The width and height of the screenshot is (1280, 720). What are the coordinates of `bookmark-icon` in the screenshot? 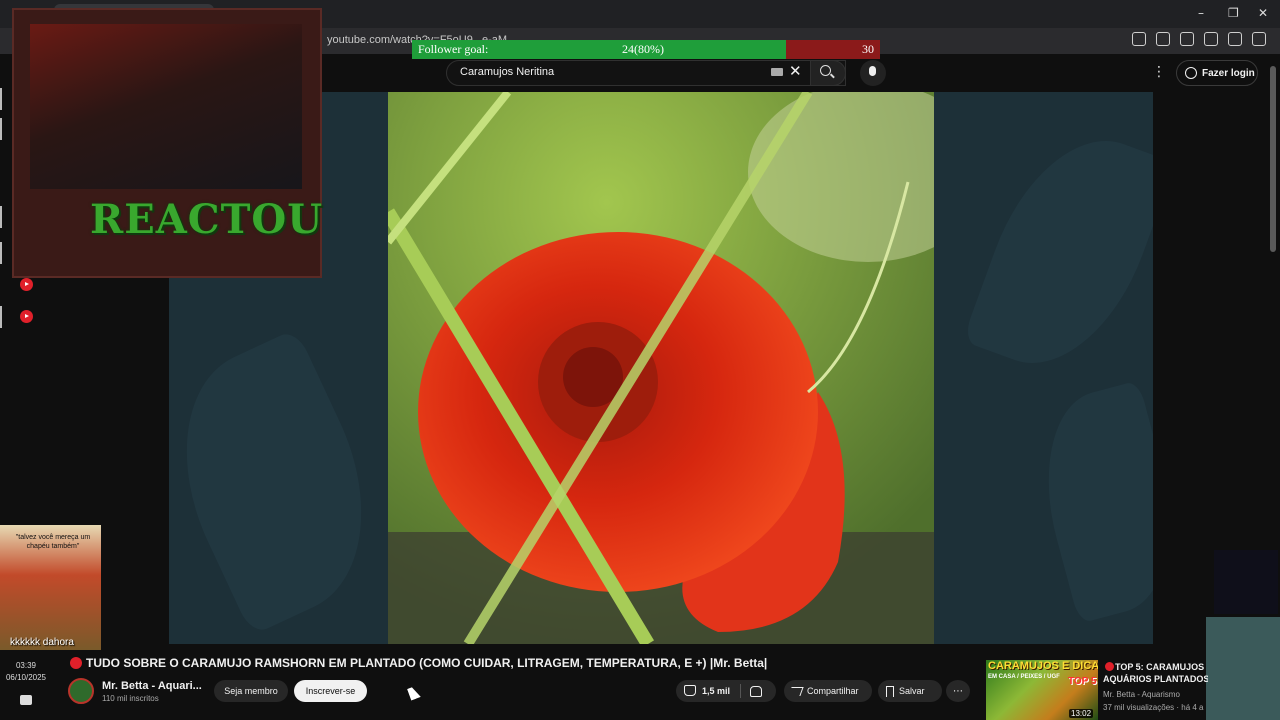 It's located at (890, 691).